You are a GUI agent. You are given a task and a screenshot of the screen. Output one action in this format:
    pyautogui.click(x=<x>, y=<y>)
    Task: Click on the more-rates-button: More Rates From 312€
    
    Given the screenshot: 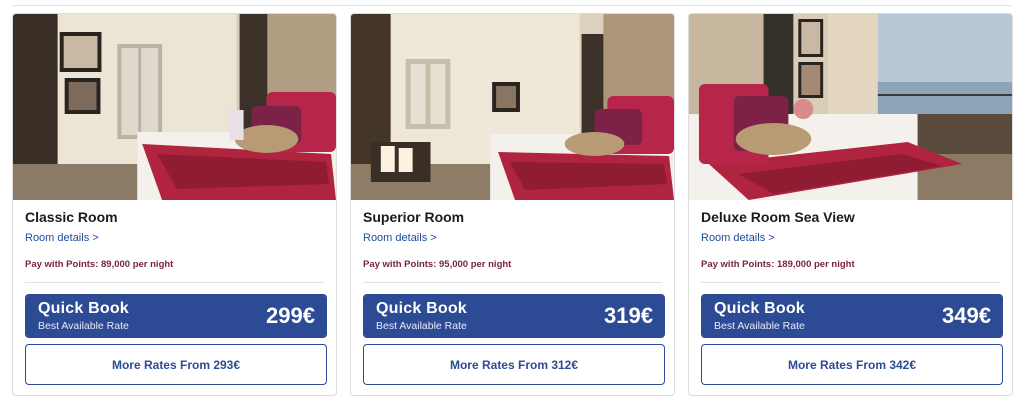 What is the action you would take?
    pyautogui.click(x=514, y=364)
    